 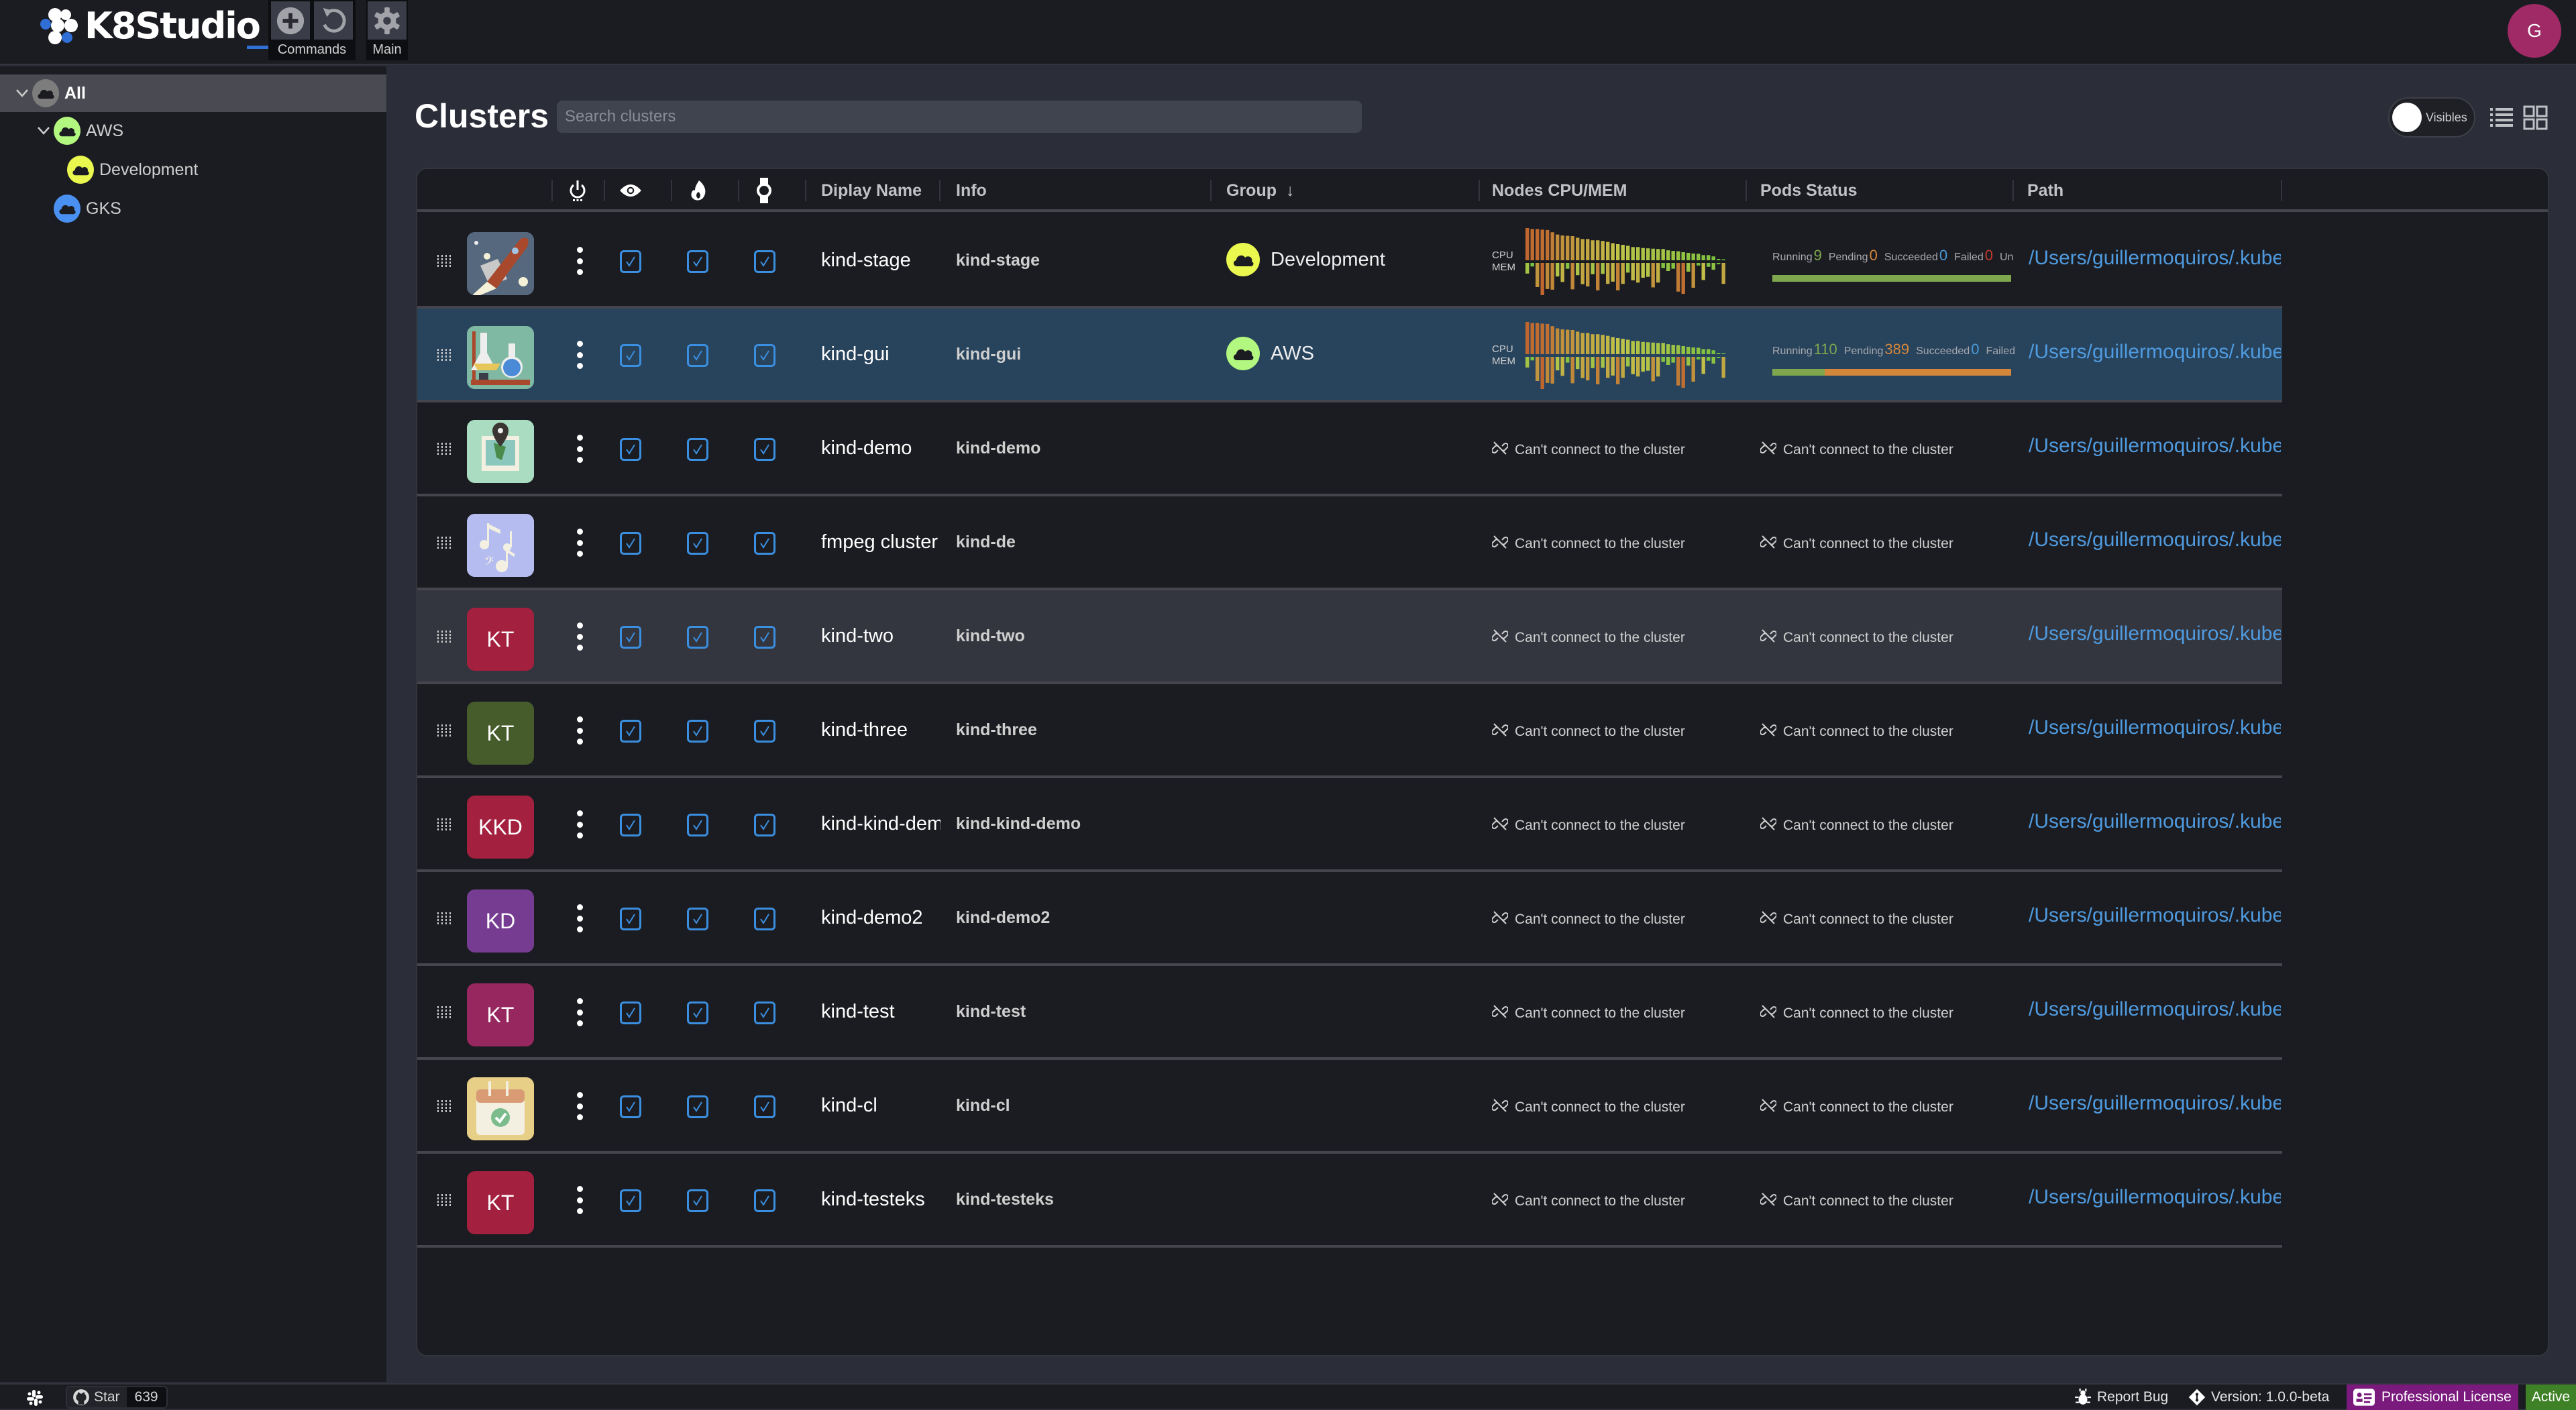 I want to click on column-visible, so click(x=631, y=190).